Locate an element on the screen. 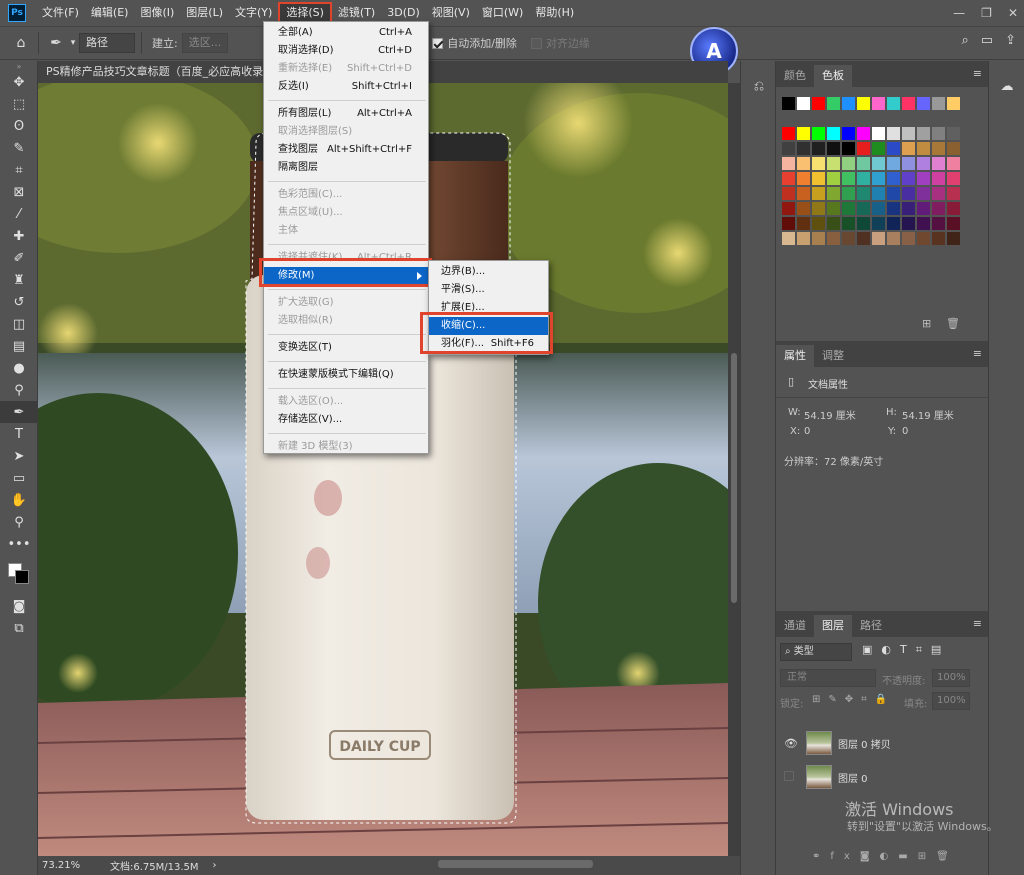  tab-color: 颜色 is located at coordinates (795, 76).